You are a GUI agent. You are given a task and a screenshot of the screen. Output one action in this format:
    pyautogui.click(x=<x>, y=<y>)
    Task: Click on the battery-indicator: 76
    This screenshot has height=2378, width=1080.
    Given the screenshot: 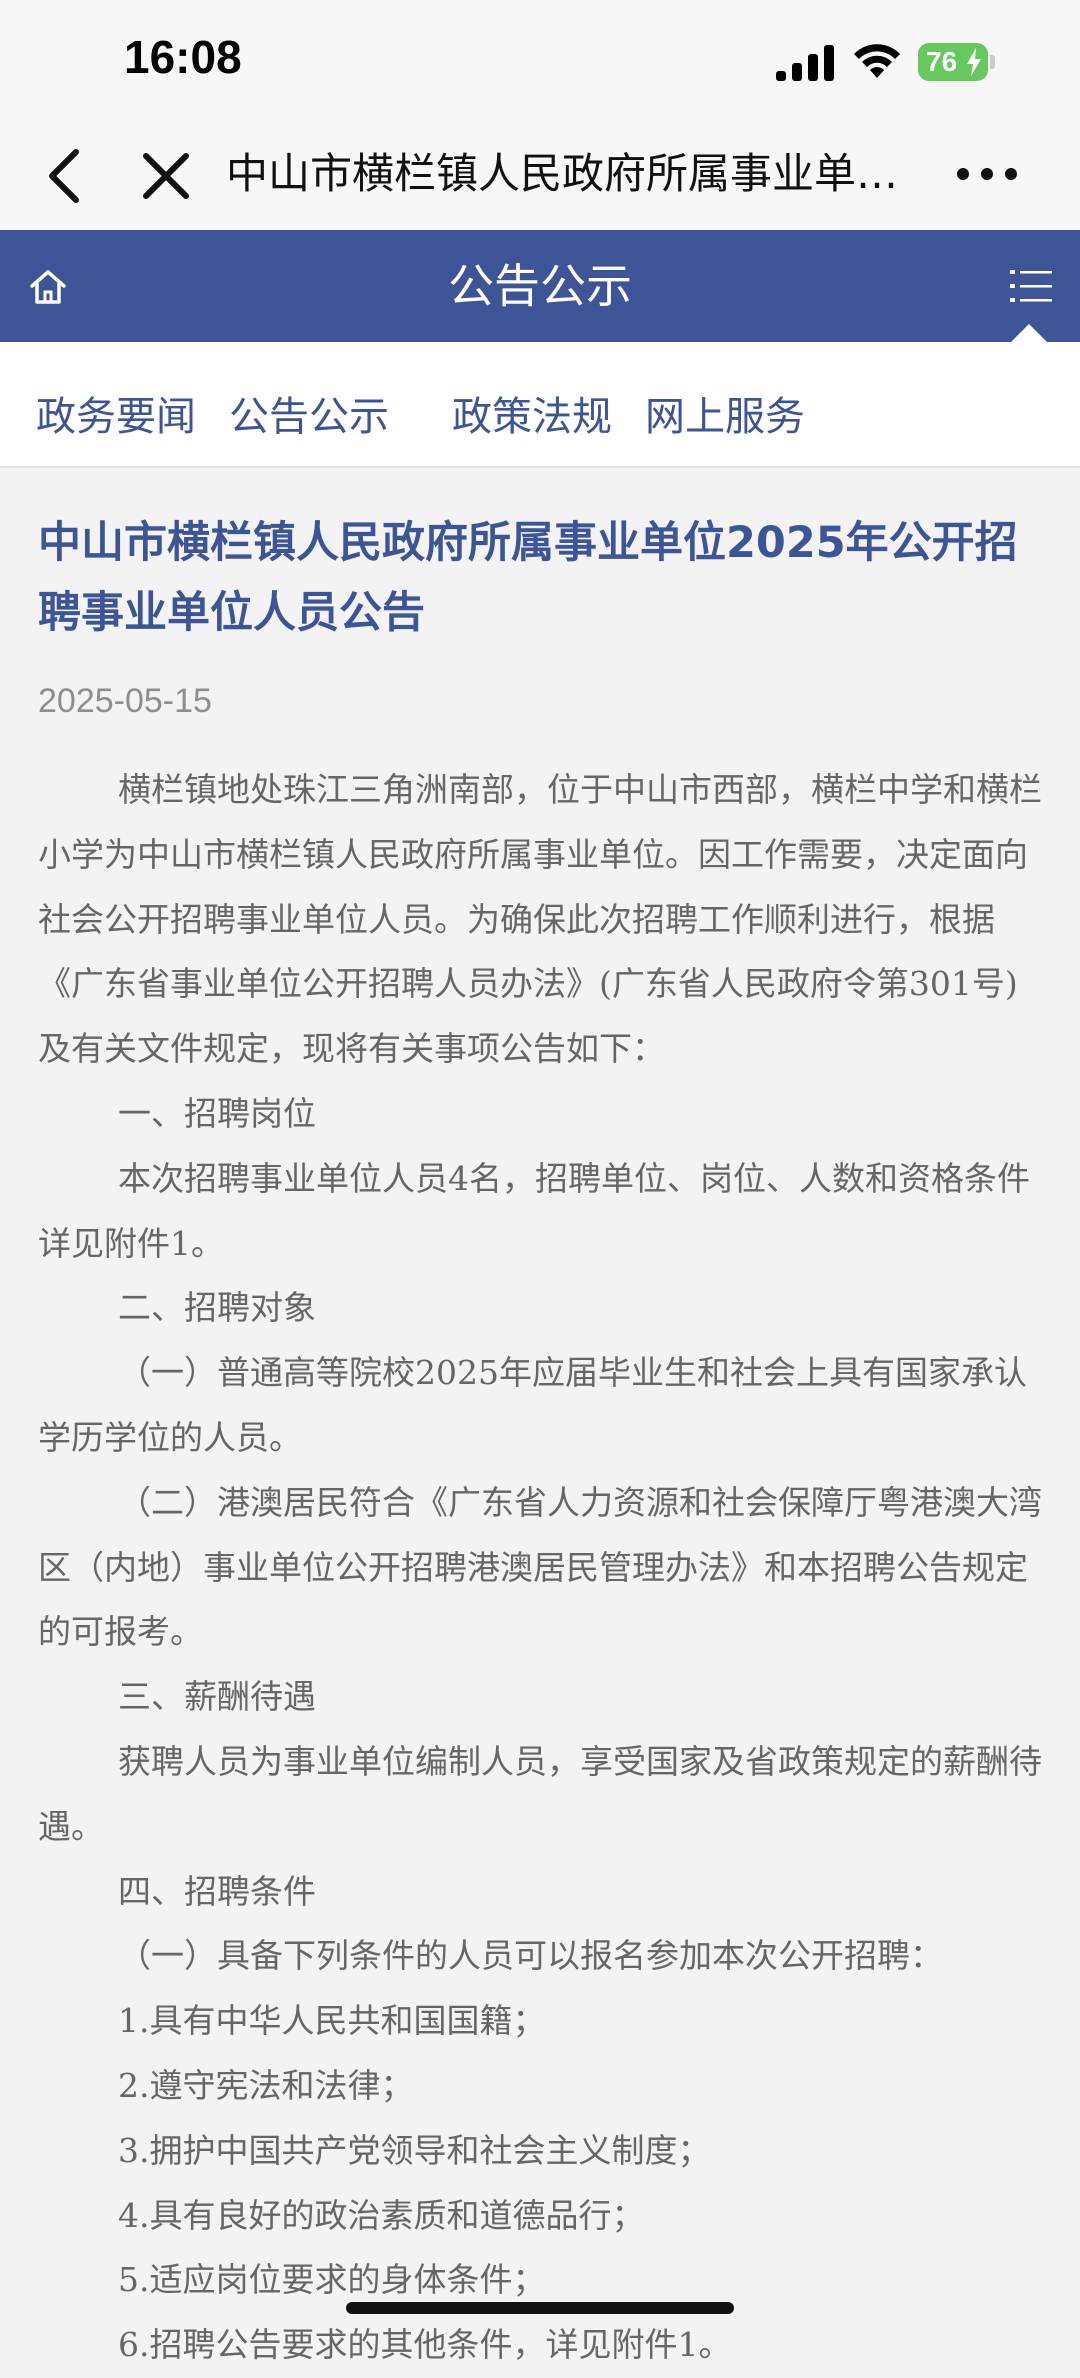 What is the action you would take?
    pyautogui.click(x=953, y=62)
    